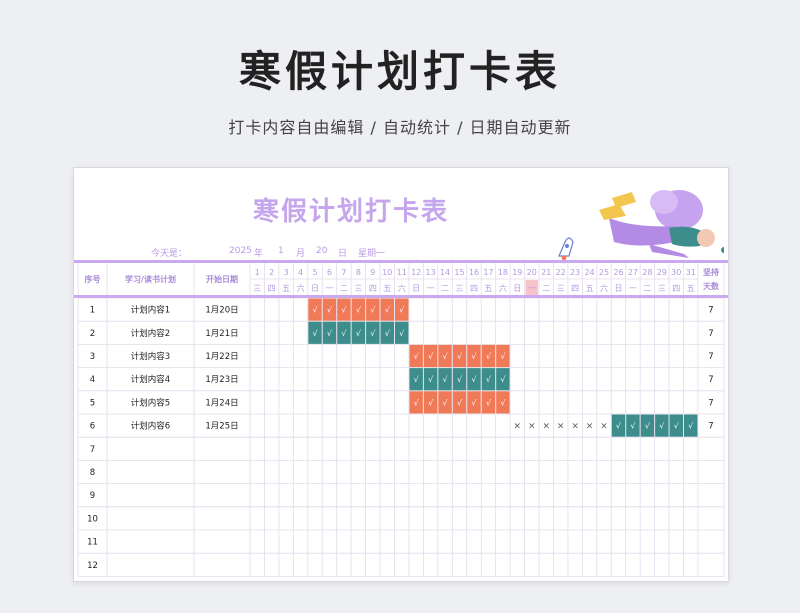  Describe the element at coordinates (561, 272) in the screenshot. I see `header-day-number: 22` at that location.